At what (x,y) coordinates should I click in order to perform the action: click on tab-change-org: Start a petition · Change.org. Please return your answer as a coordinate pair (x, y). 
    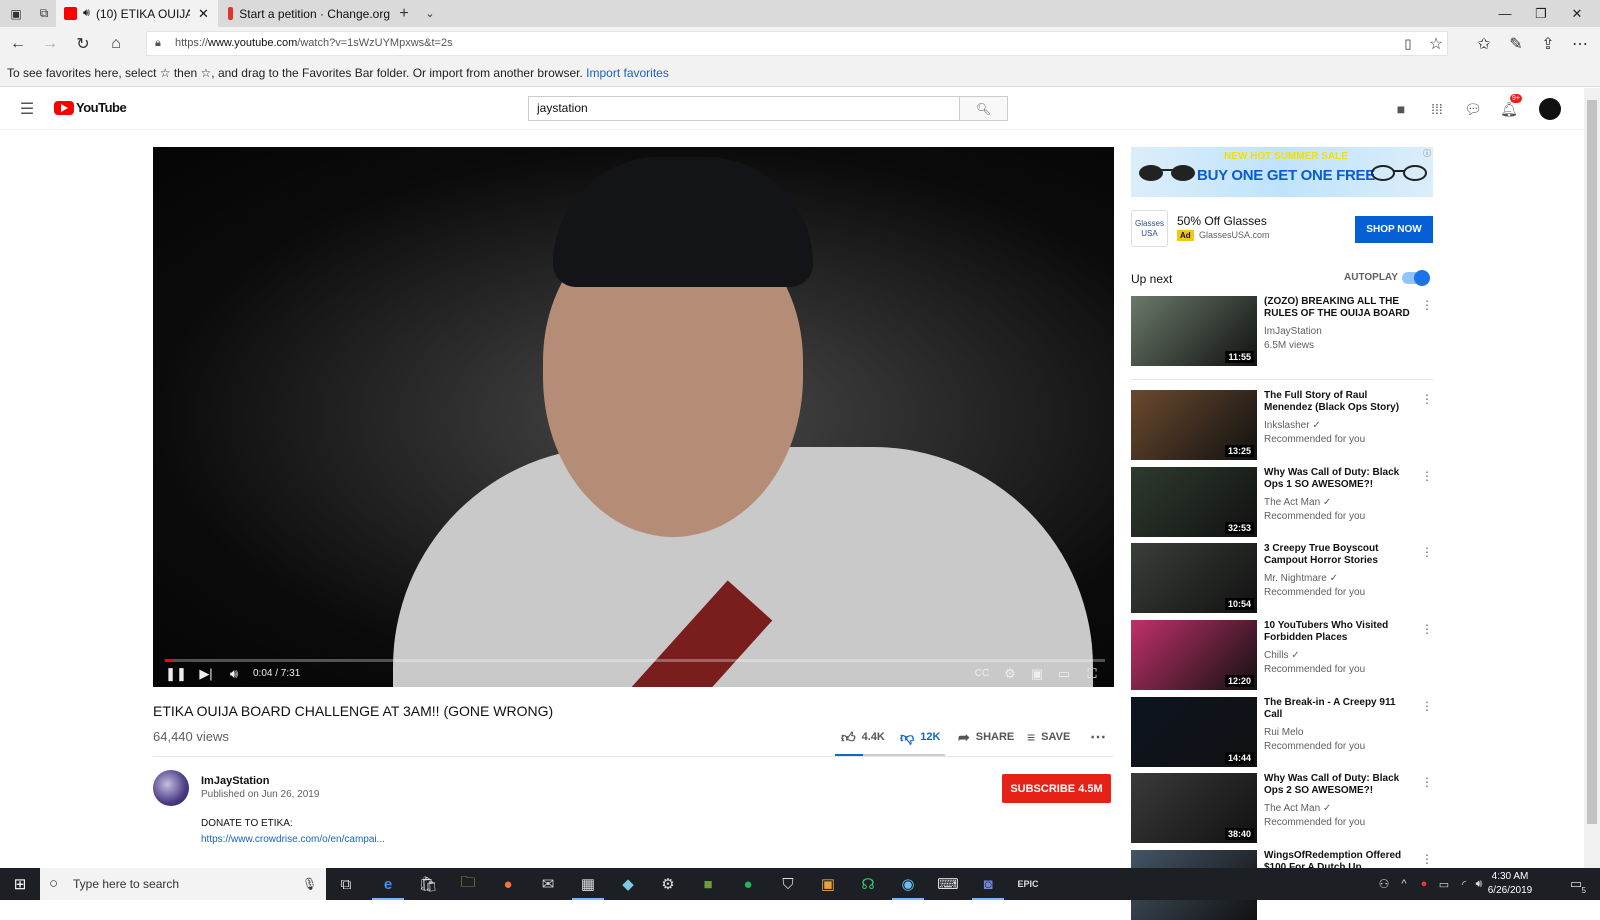
    Looking at the image, I should click on (305, 13).